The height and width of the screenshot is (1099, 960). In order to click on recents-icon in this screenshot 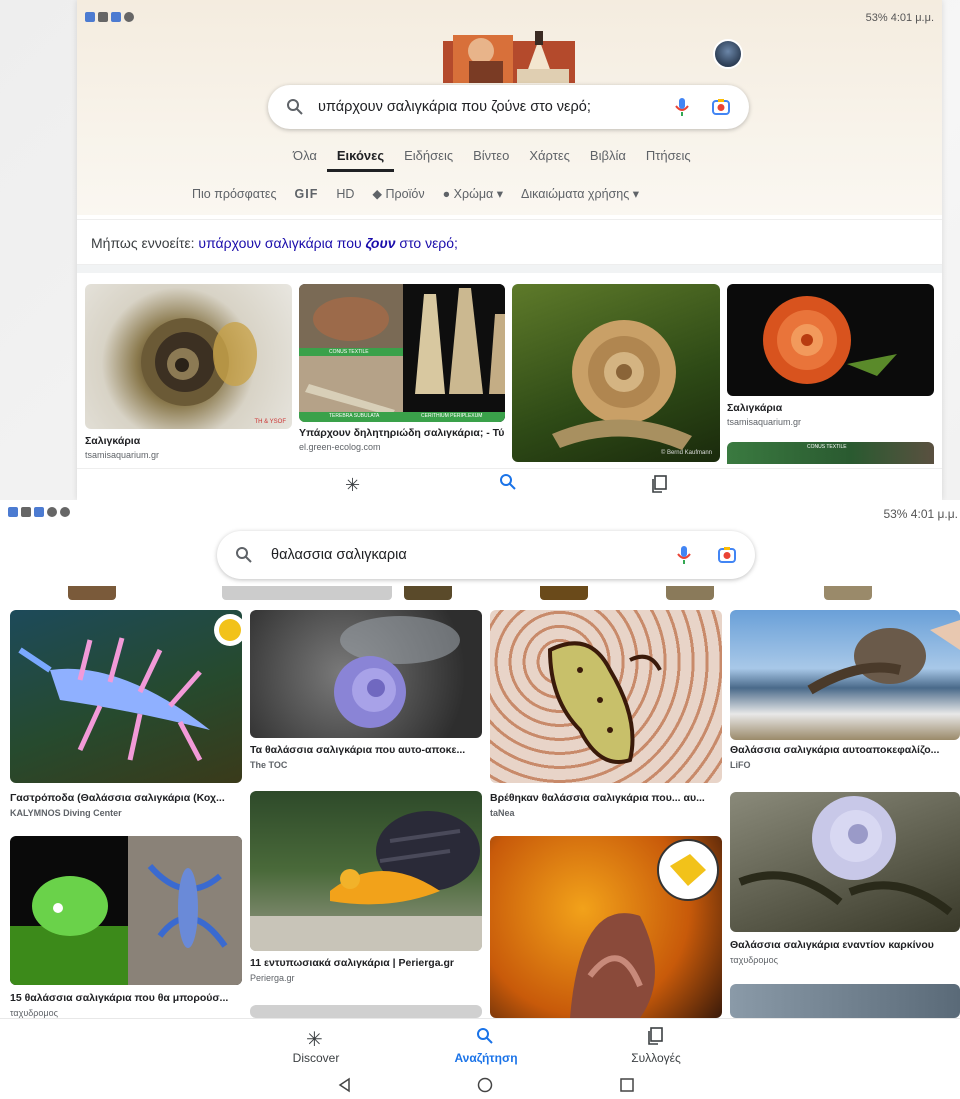, I will do `click(627, 1085)`.